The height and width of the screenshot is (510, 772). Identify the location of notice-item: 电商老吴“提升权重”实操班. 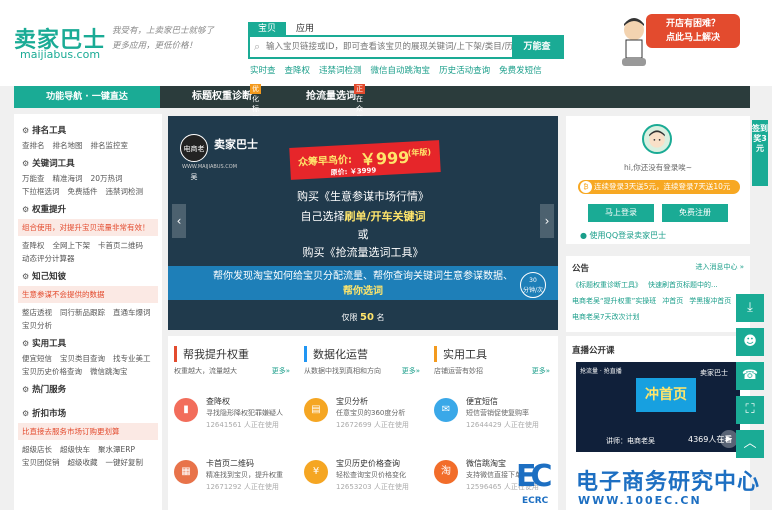
(614, 301).